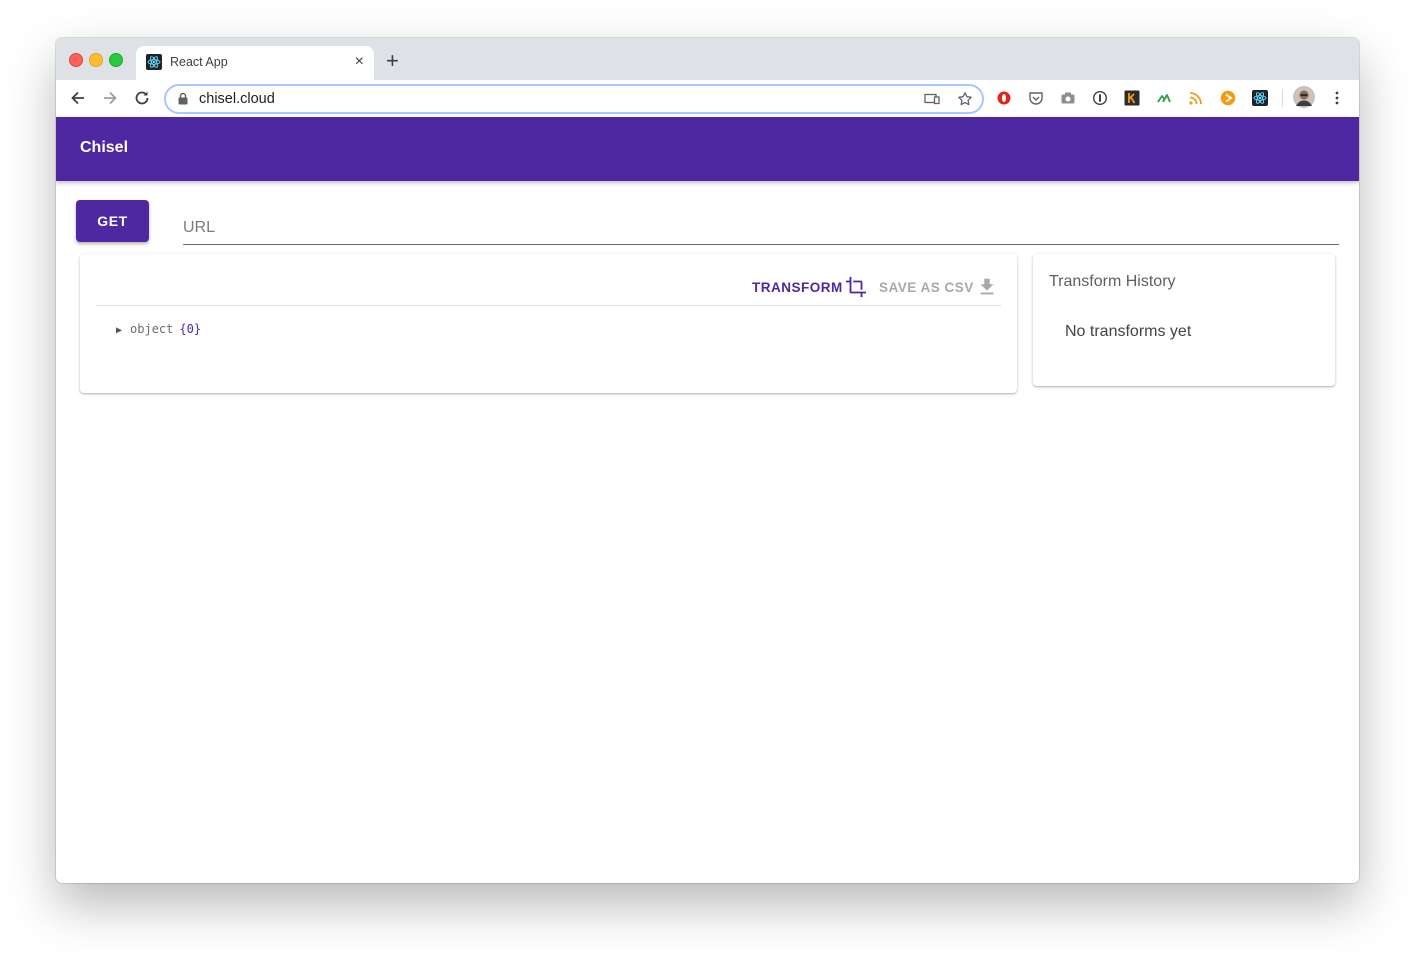 The width and height of the screenshot is (1415, 958). What do you see at coordinates (932, 99) in the screenshot?
I see `cast-icon` at bounding box center [932, 99].